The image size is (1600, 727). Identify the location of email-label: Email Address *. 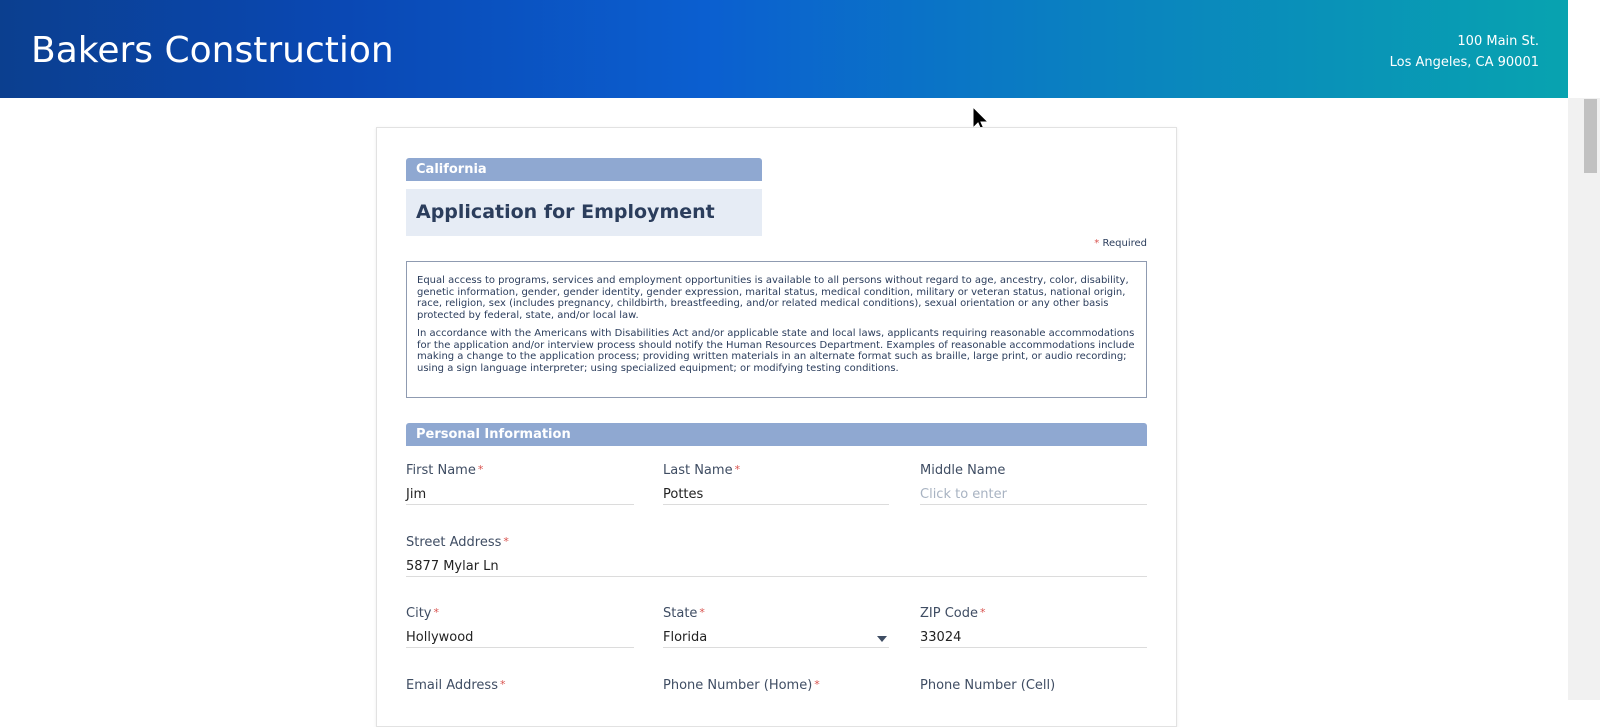
(456, 685).